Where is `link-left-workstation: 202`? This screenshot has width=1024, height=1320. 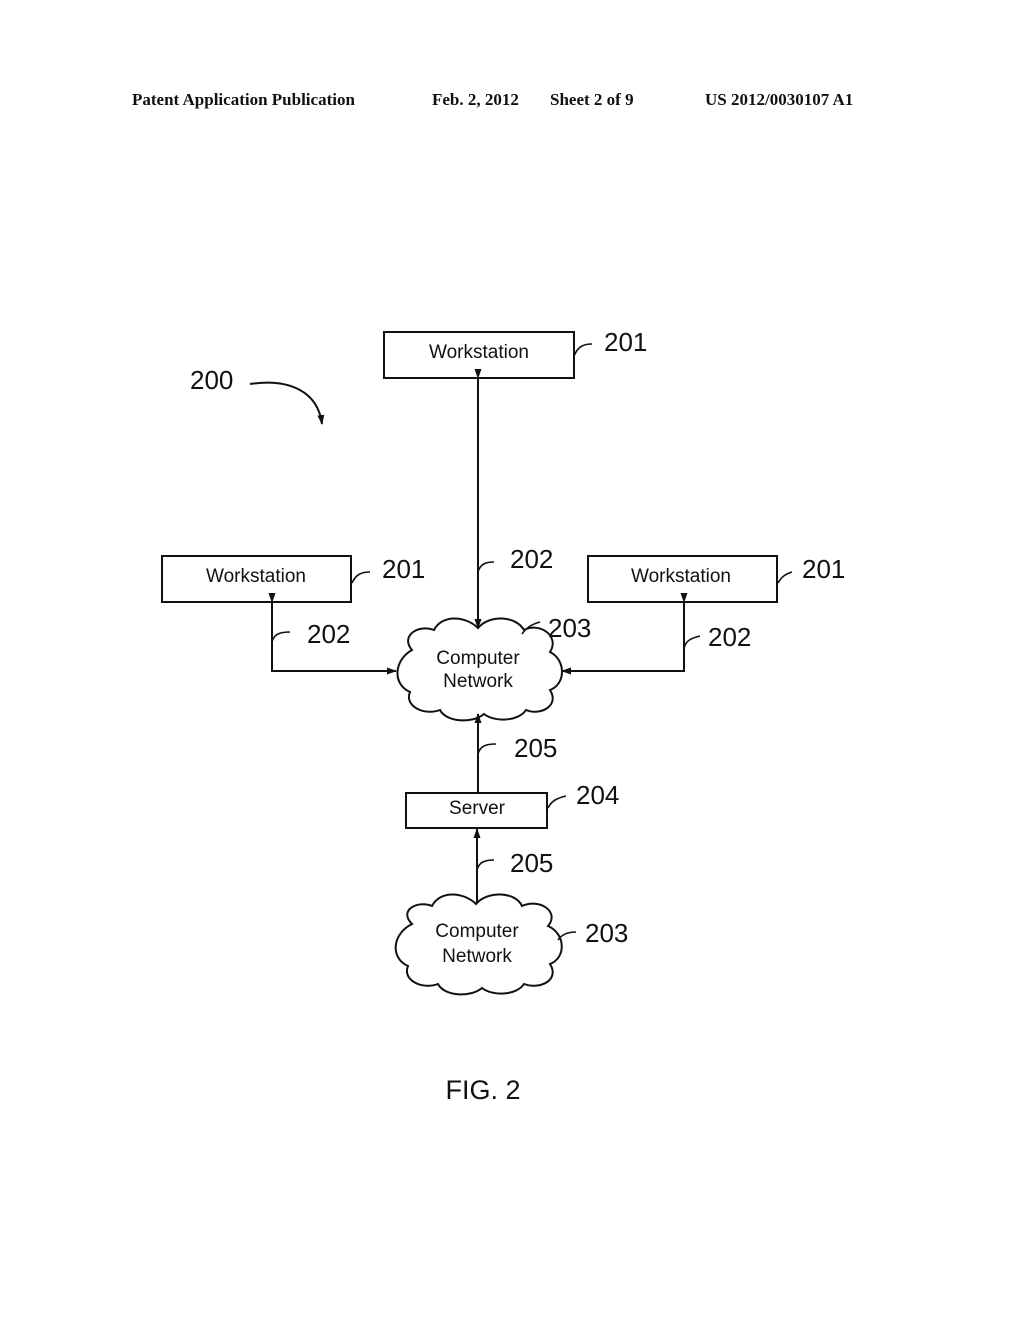 link-left-workstation: 202 is located at coordinates (332, 634).